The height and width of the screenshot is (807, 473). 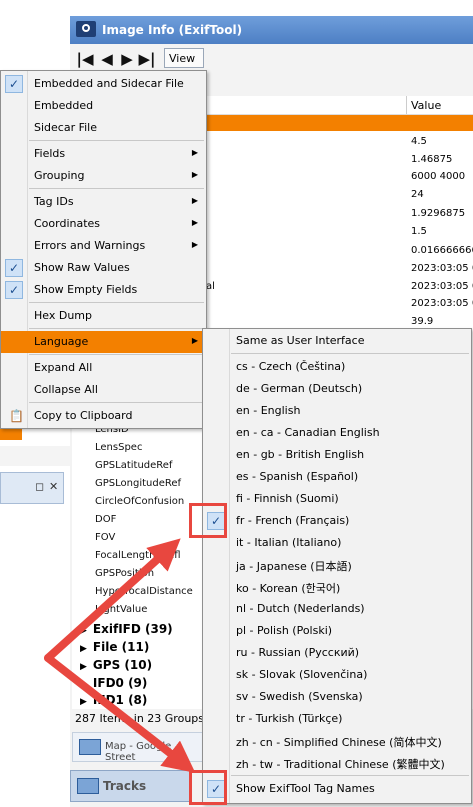 What do you see at coordinates (112, 600) in the screenshot?
I see `arrow-to-french` at bounding box center [112, 600].